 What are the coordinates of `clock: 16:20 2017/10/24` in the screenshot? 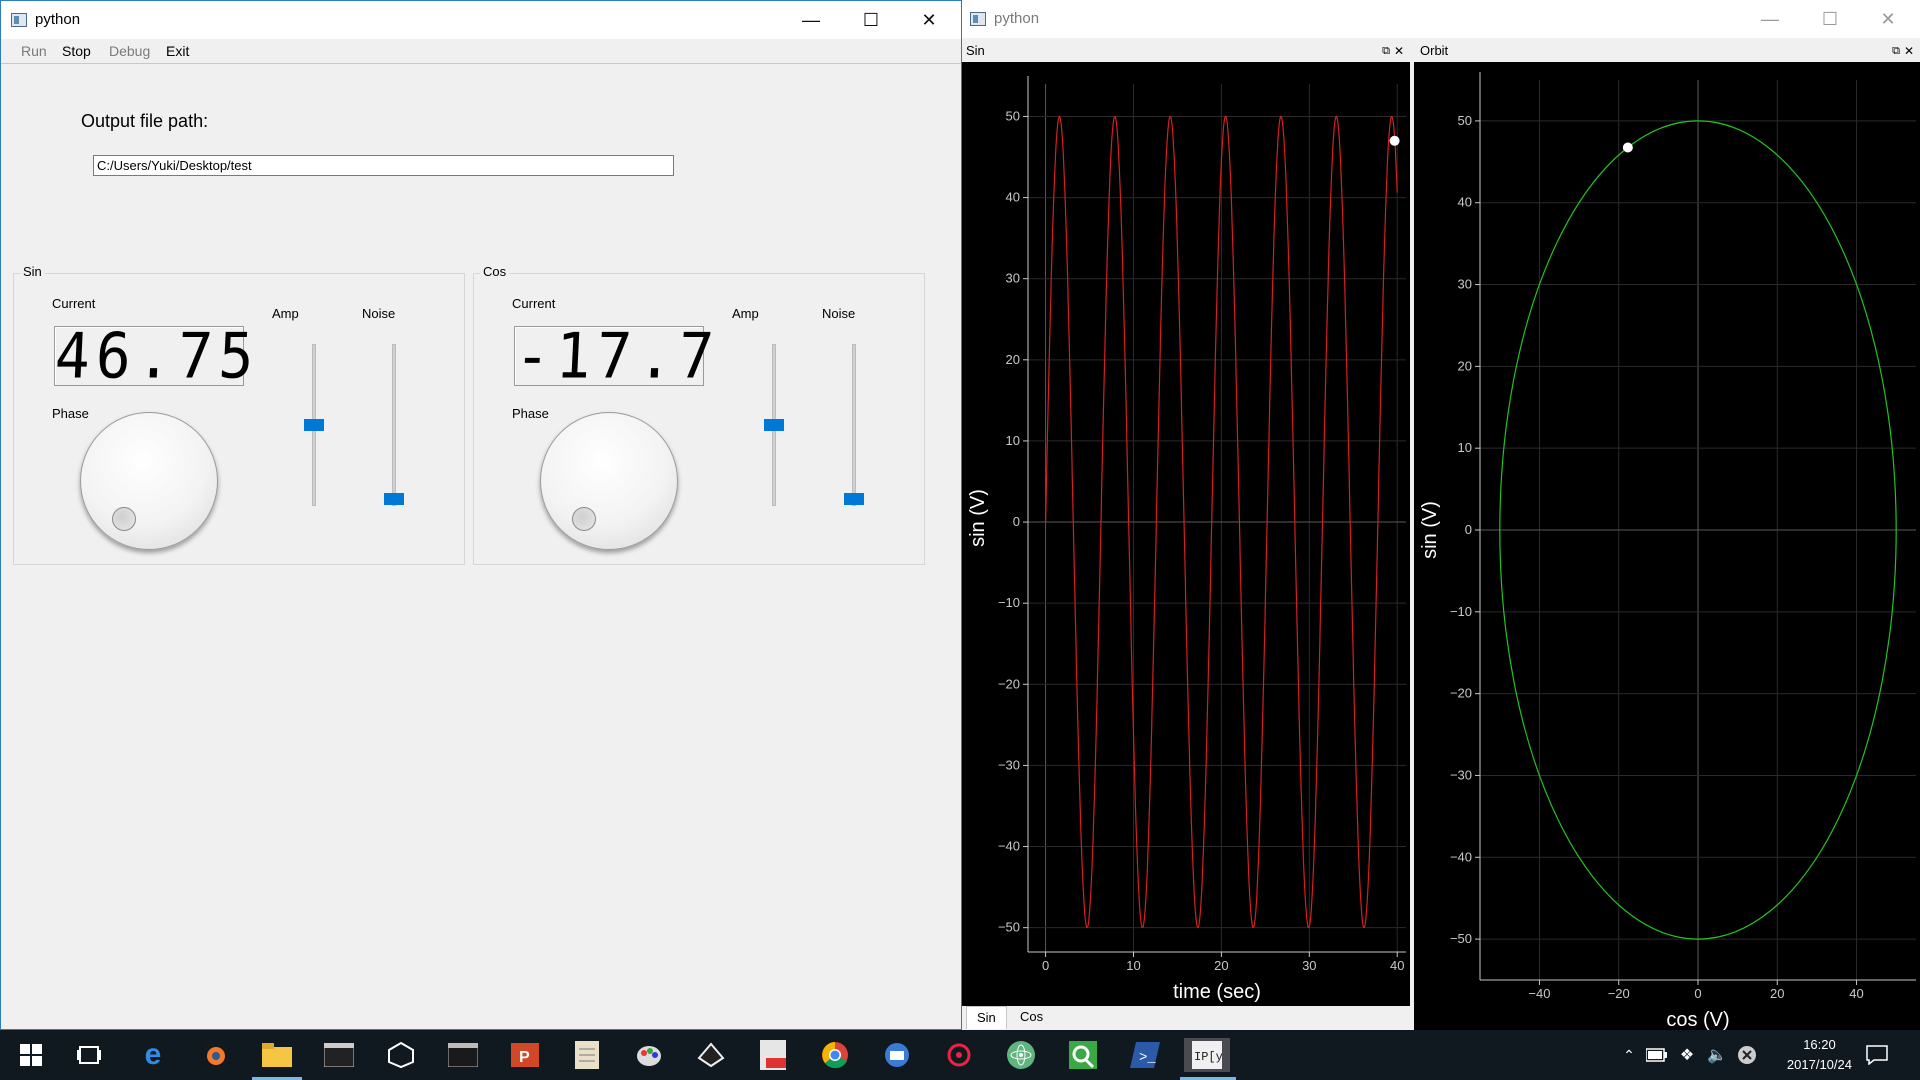 It's located at (1819, 1055).